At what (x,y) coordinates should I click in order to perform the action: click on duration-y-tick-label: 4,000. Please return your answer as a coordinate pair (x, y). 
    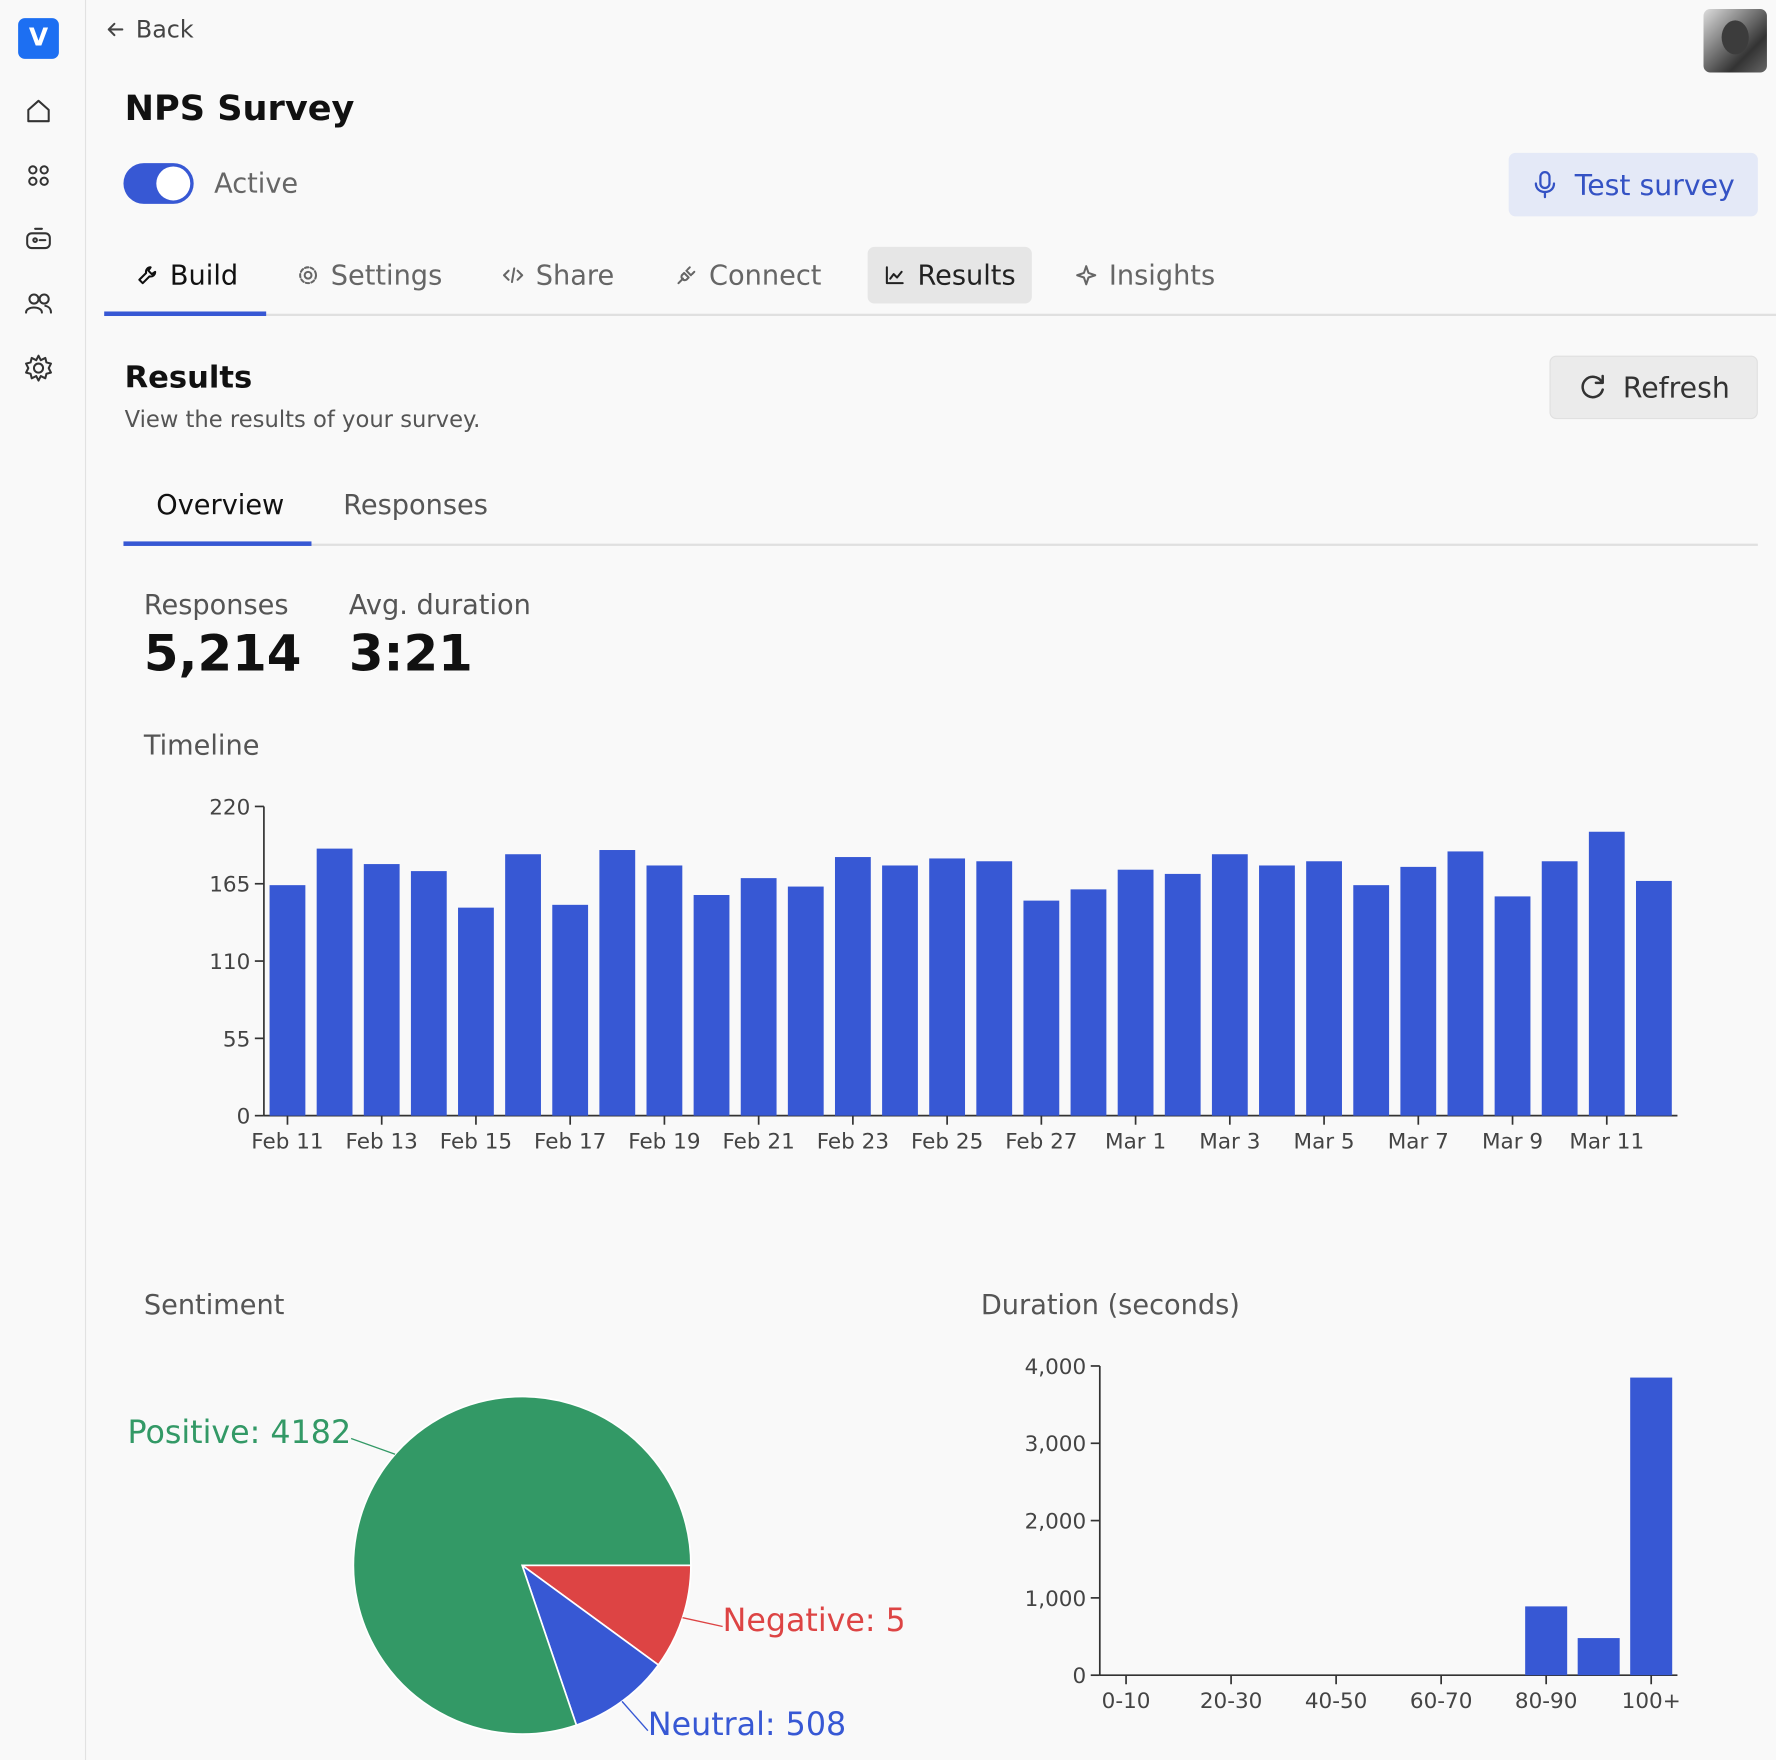
    Looking at the image, I should click on (1056, 1367).